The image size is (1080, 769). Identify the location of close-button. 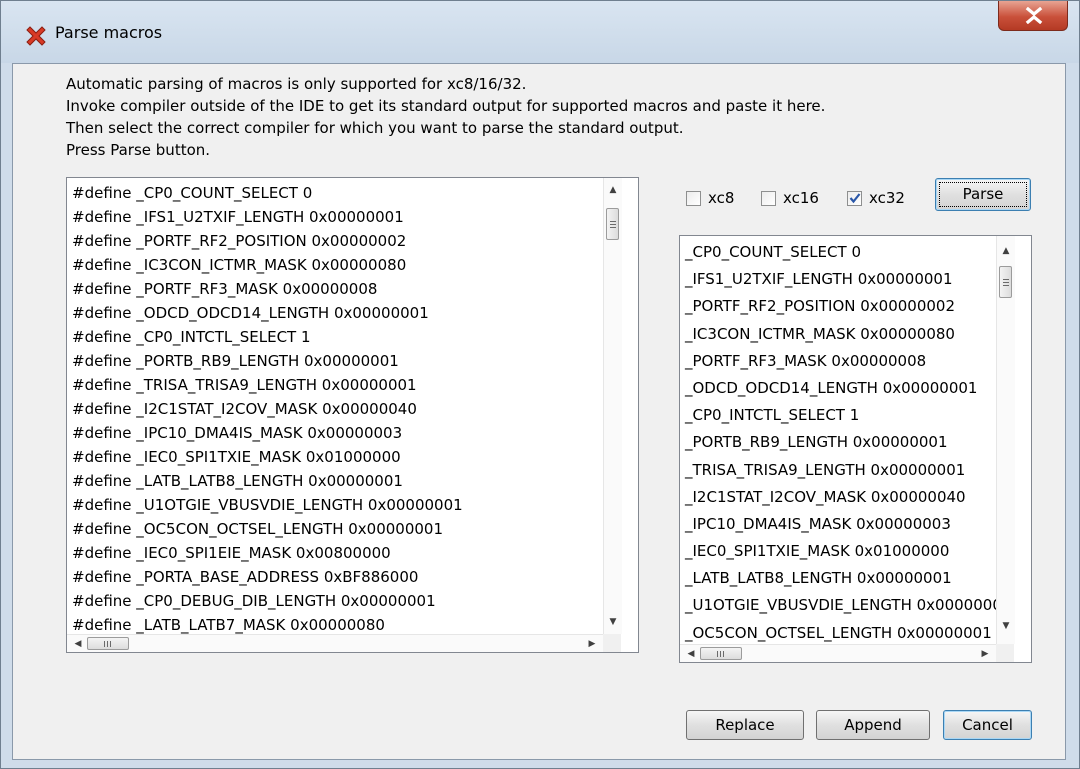
(1033, 16).